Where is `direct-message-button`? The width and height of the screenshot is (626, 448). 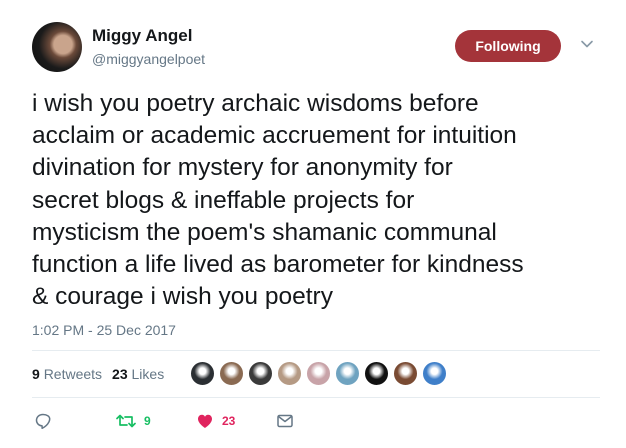
direct-message-button is located at coordinates (285, 421).